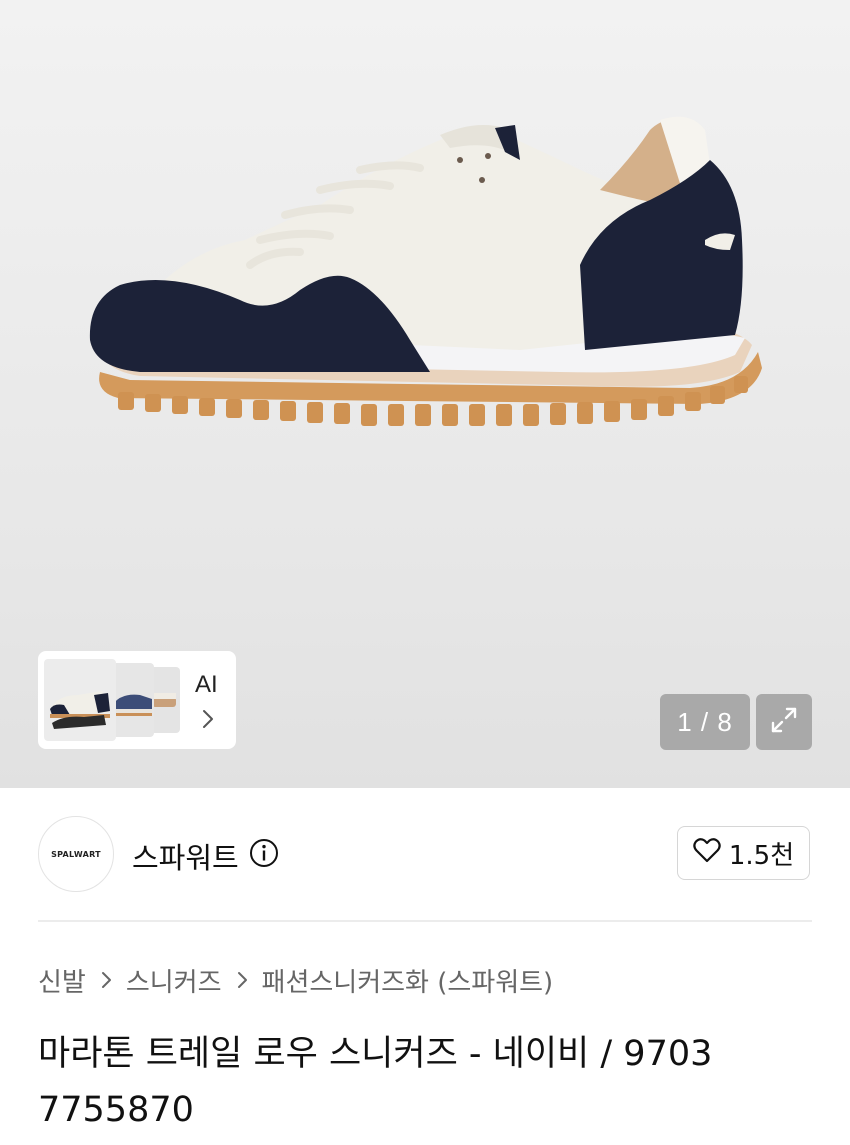 Image resolution: width=850 pixels, height=1145 pixels. What do you see at coordinates (761, 855) in the screenshot?
I see `like-count: 1.5천` at bounding box center [761, 855].